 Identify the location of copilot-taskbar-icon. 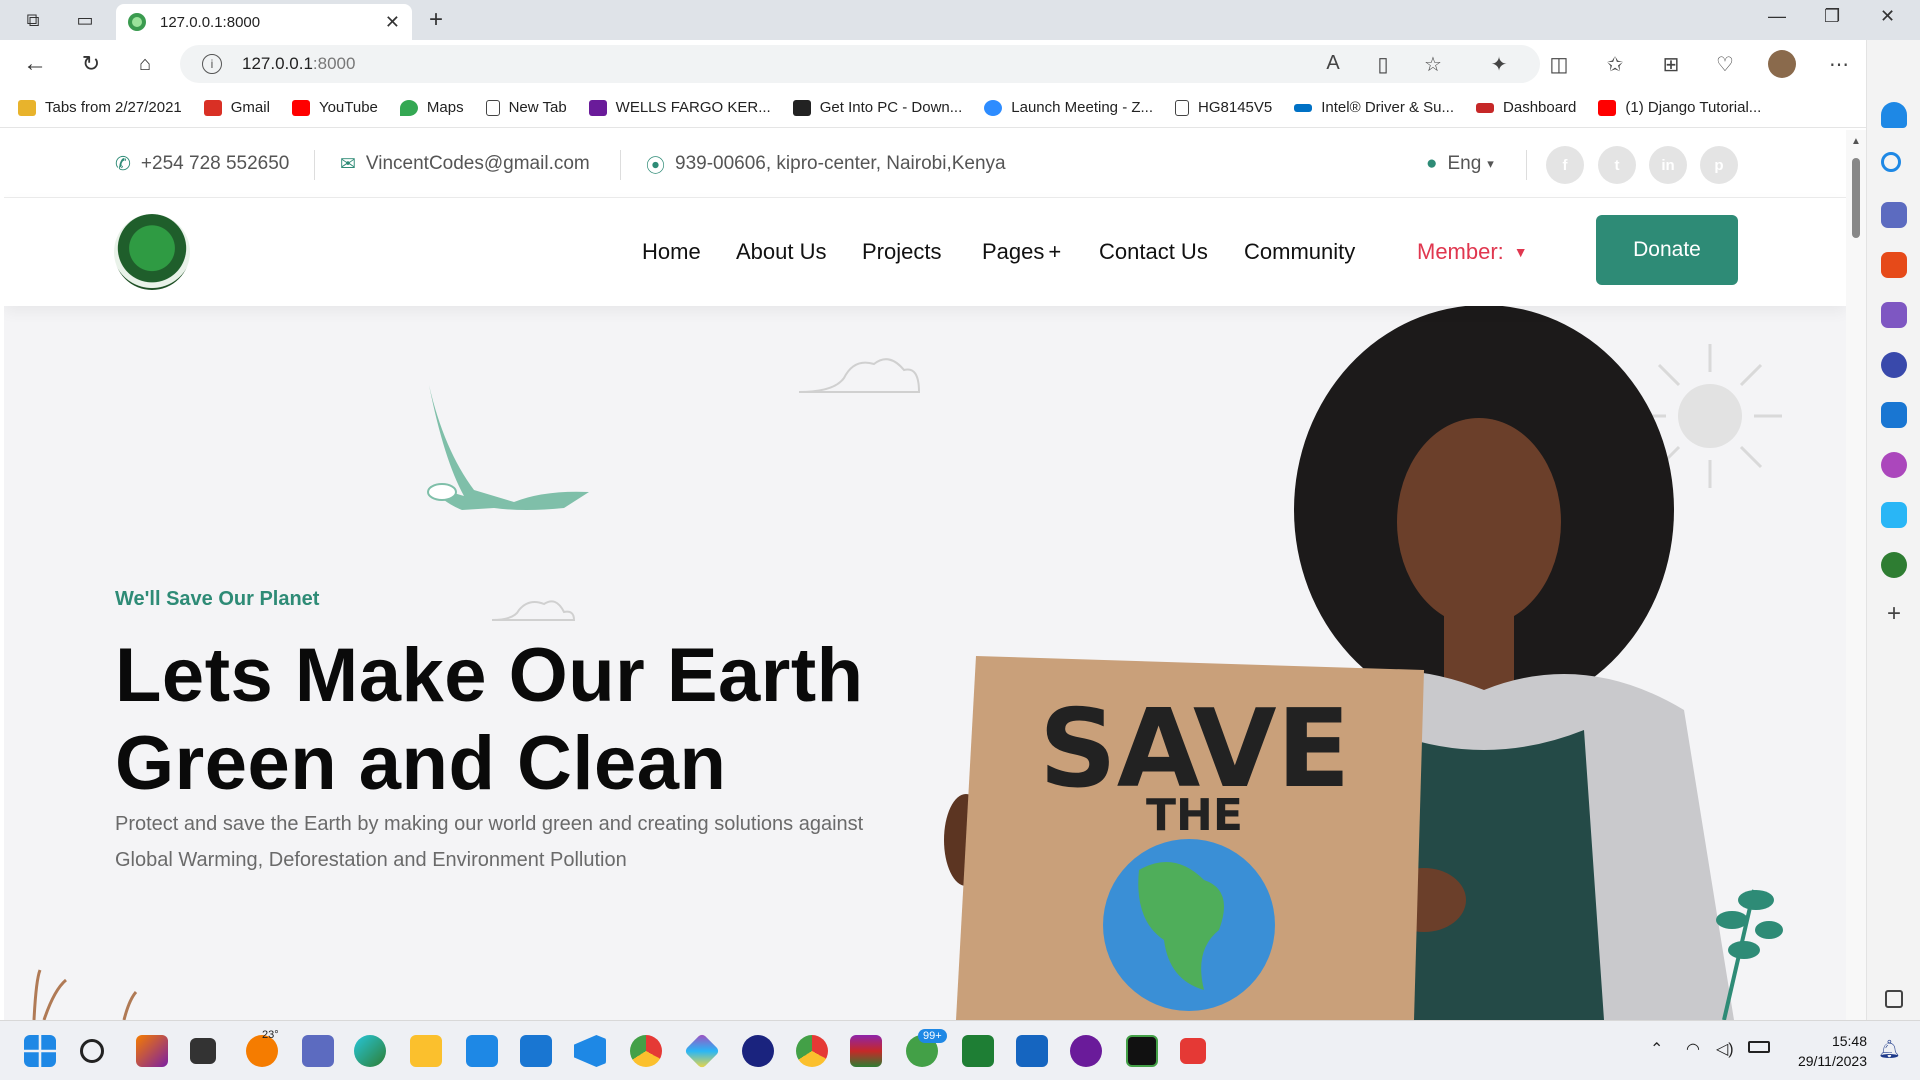
(152, 1051).